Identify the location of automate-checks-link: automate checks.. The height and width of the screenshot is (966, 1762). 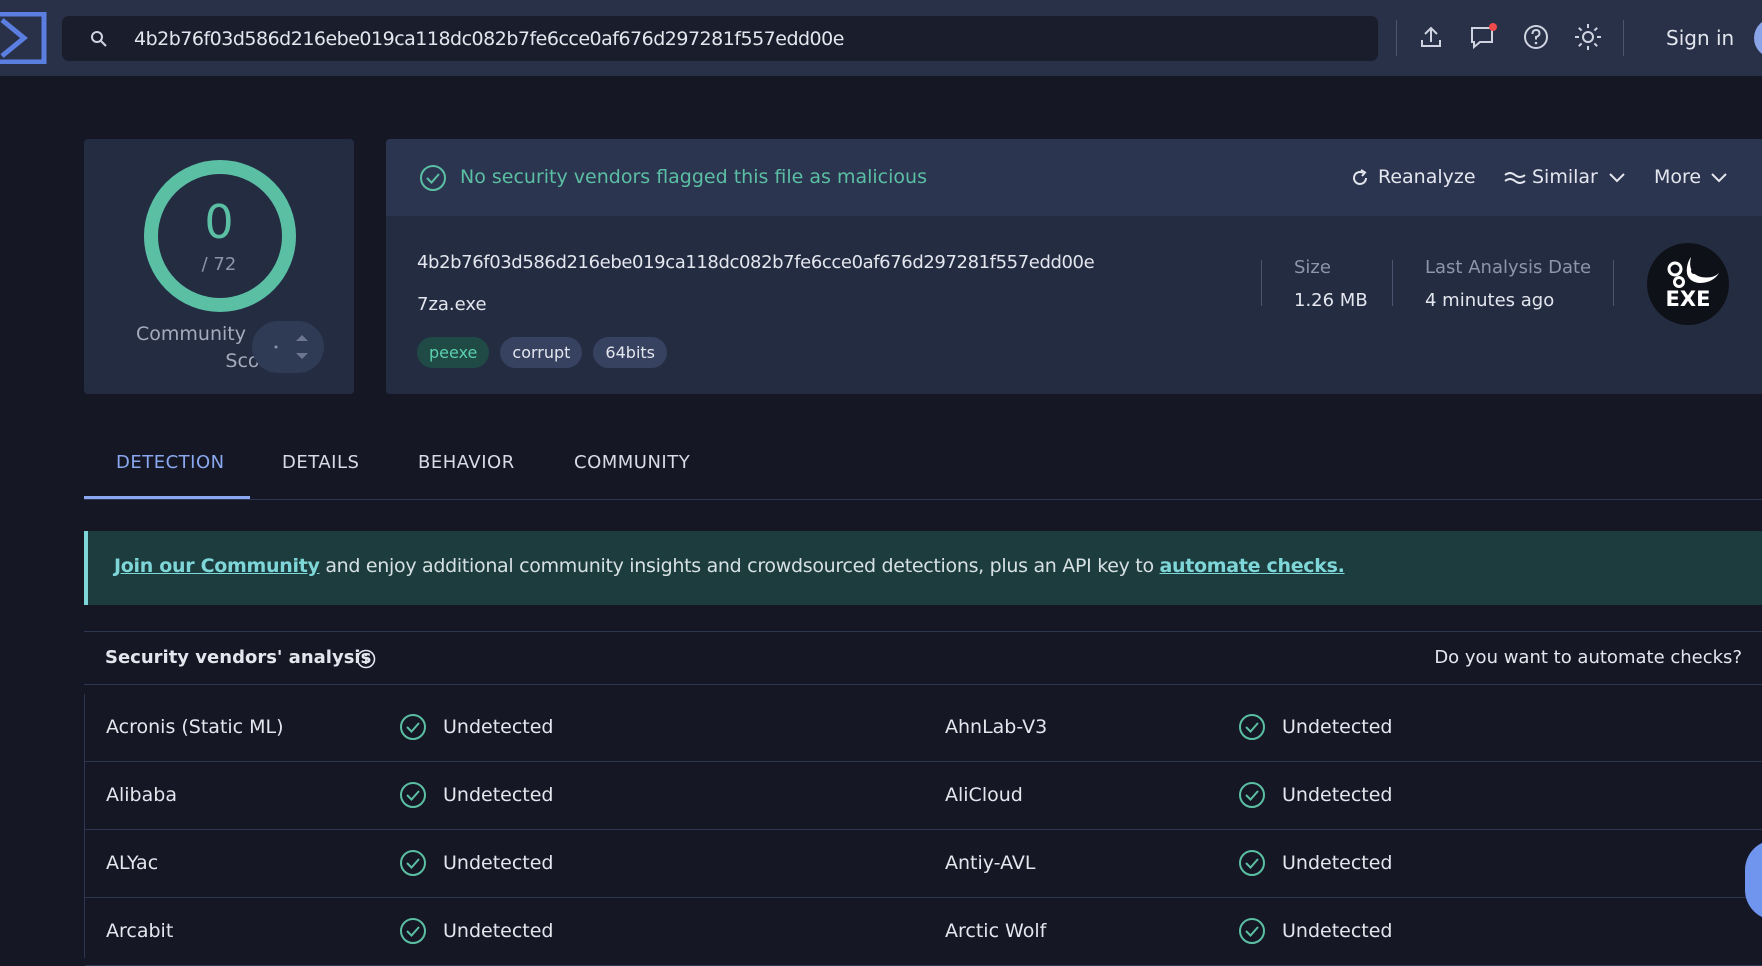
(1252, 566).